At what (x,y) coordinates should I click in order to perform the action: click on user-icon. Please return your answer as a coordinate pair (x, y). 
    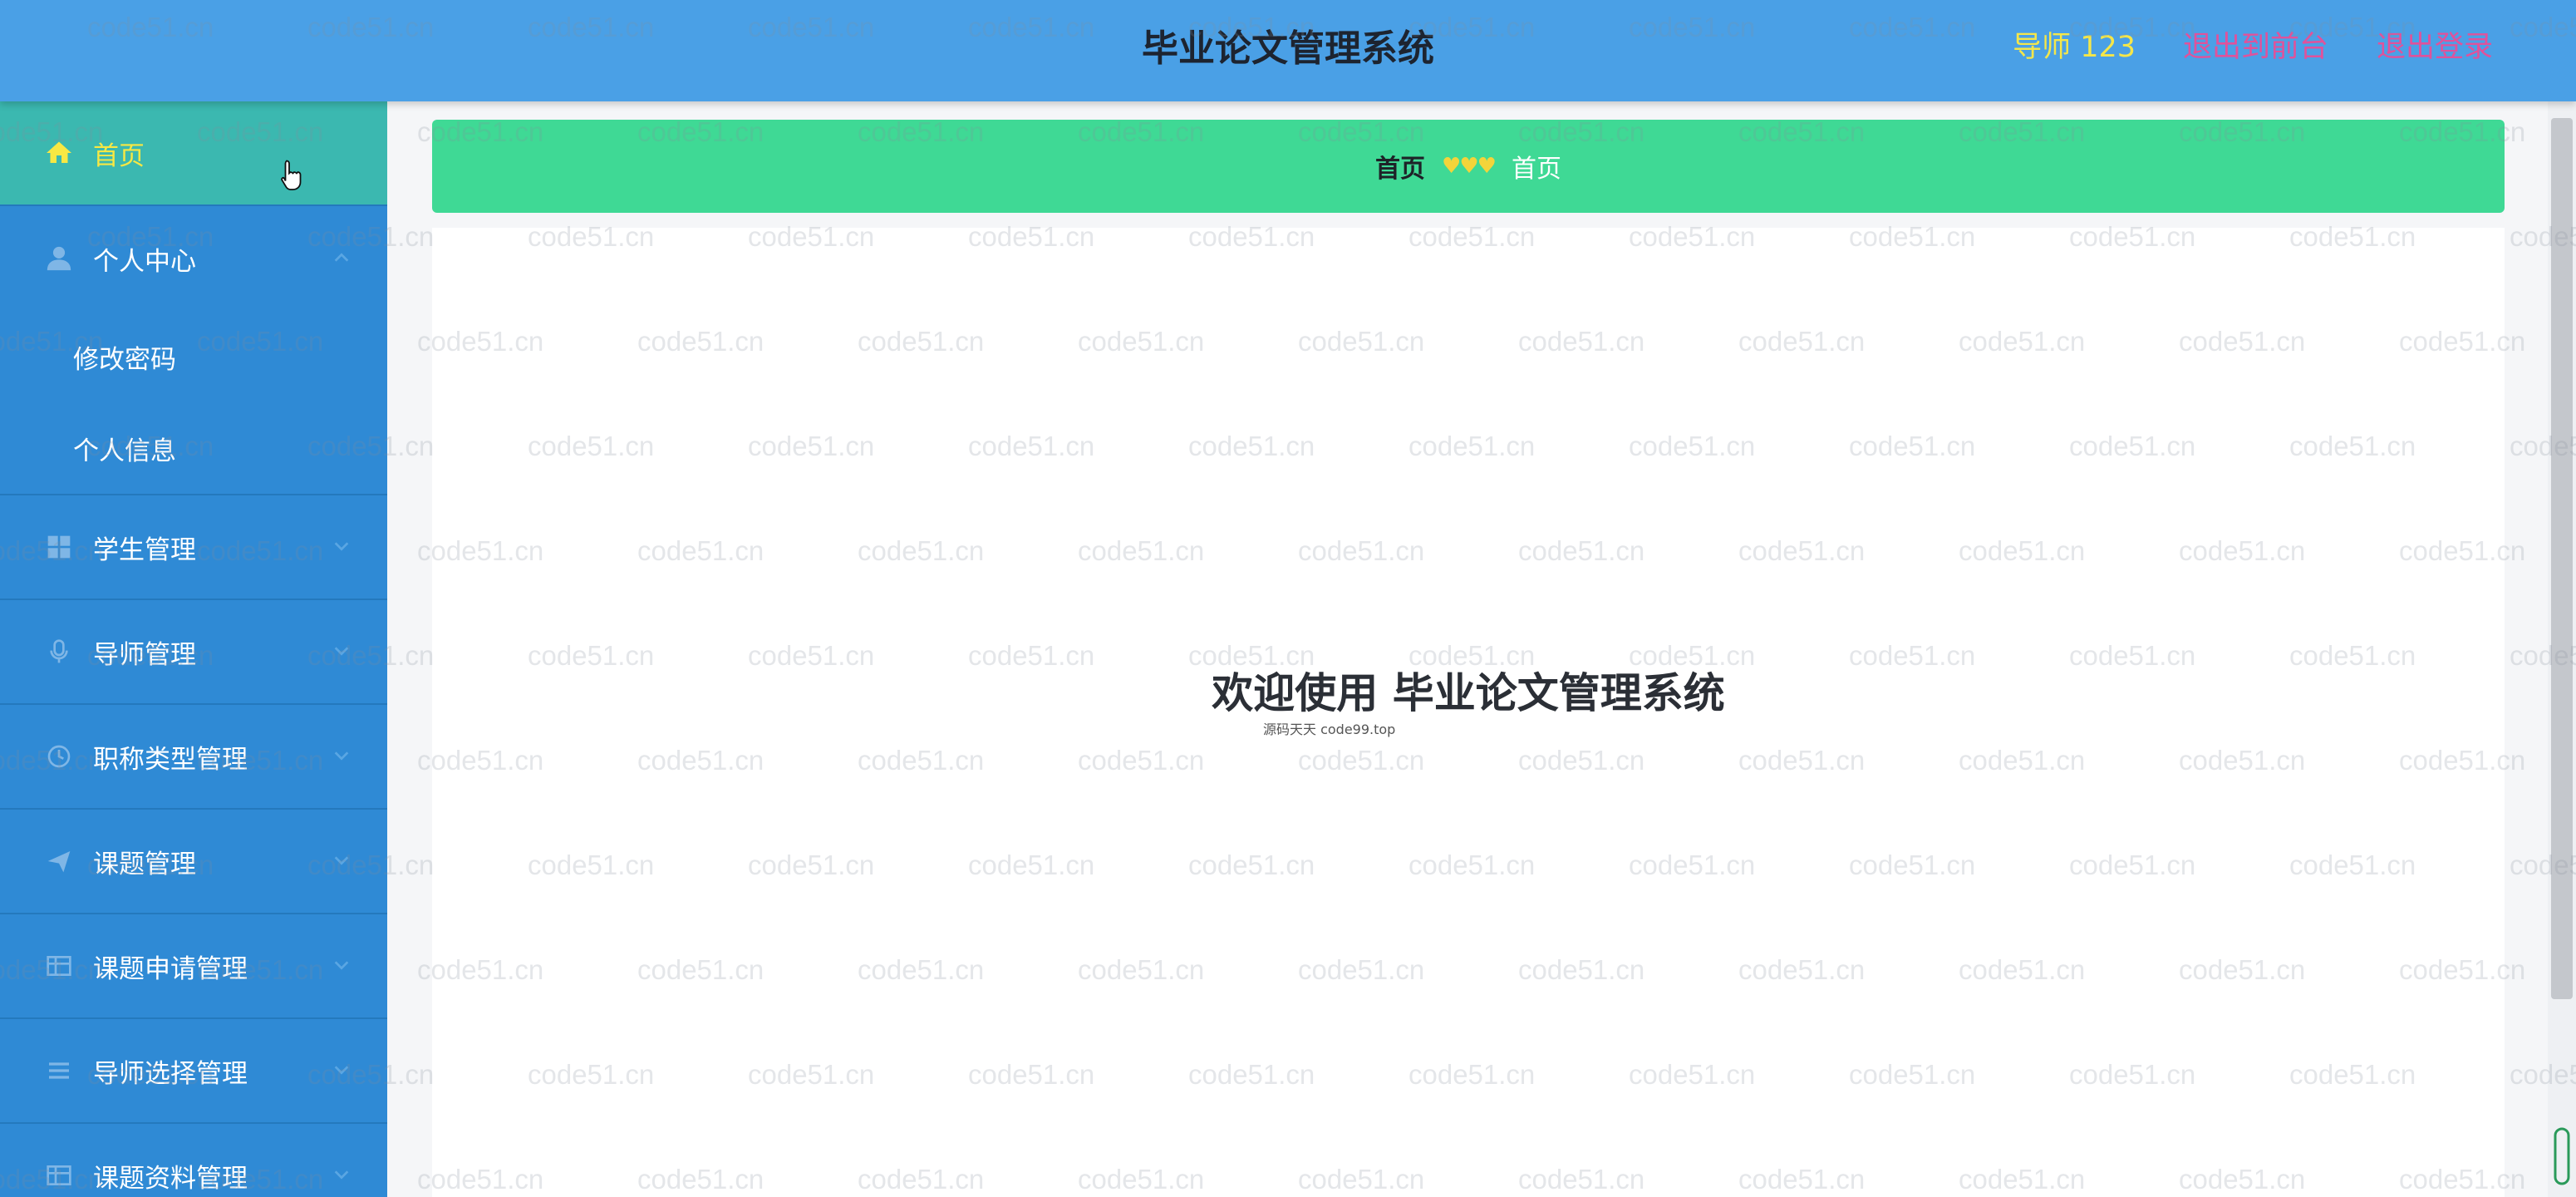
    Looking at the image, I should click on (59, 258).